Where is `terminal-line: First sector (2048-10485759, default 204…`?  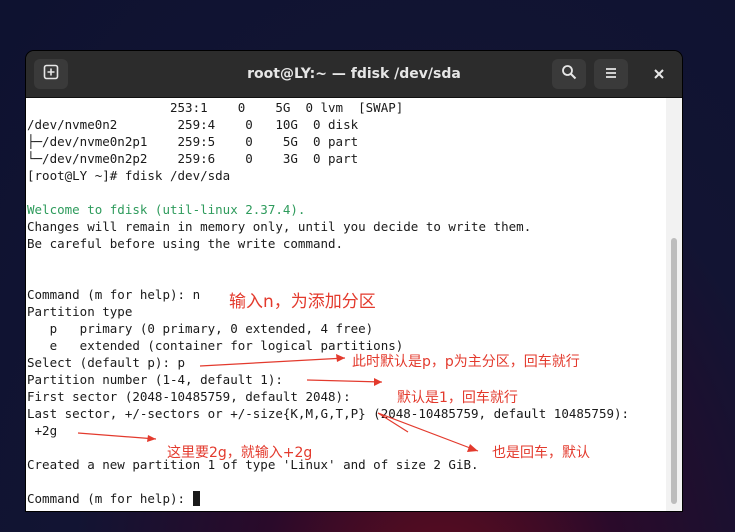 terminal-line: First sector (2048-10485759, default 204… is located at coordinates (189, 396).